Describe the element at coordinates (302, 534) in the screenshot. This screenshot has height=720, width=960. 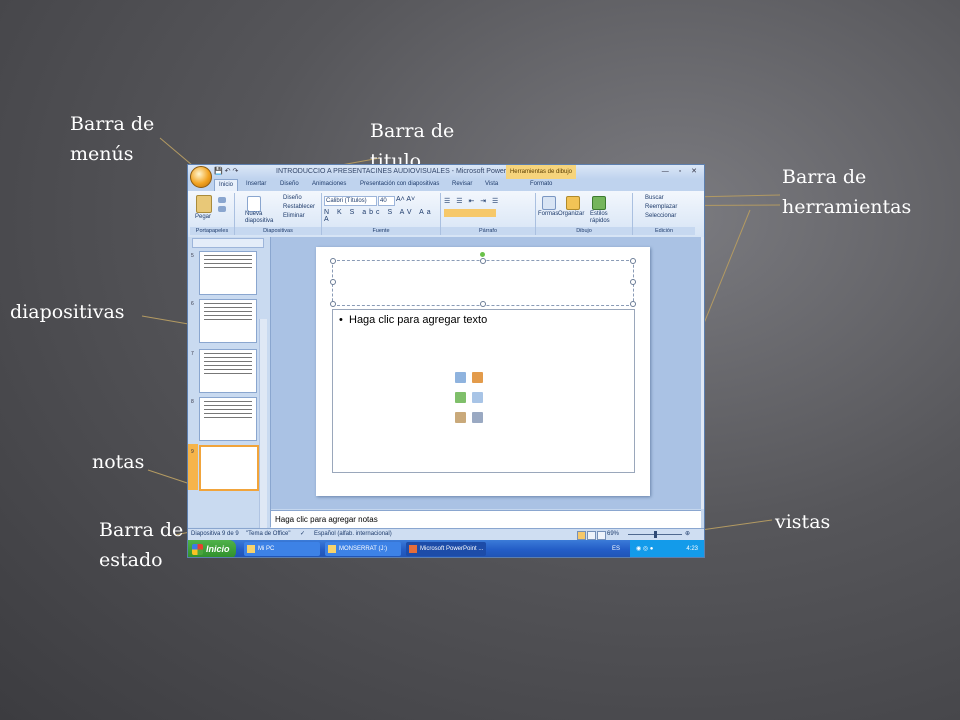
I see `spellcheck-icon: ✓` at that location.